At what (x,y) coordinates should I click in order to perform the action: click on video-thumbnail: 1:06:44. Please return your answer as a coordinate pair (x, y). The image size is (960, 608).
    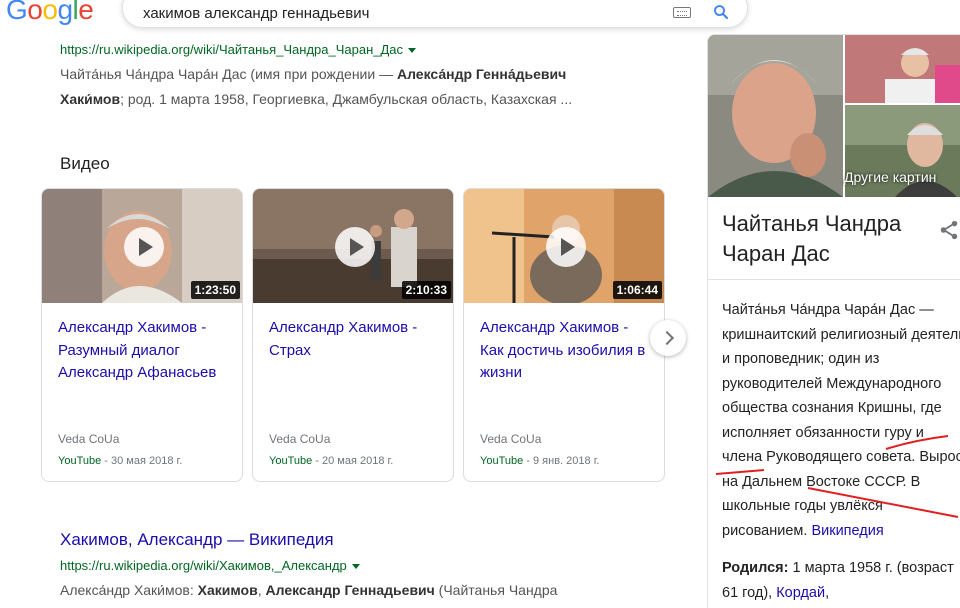
    Looking at the image, I should click on (564, 246).